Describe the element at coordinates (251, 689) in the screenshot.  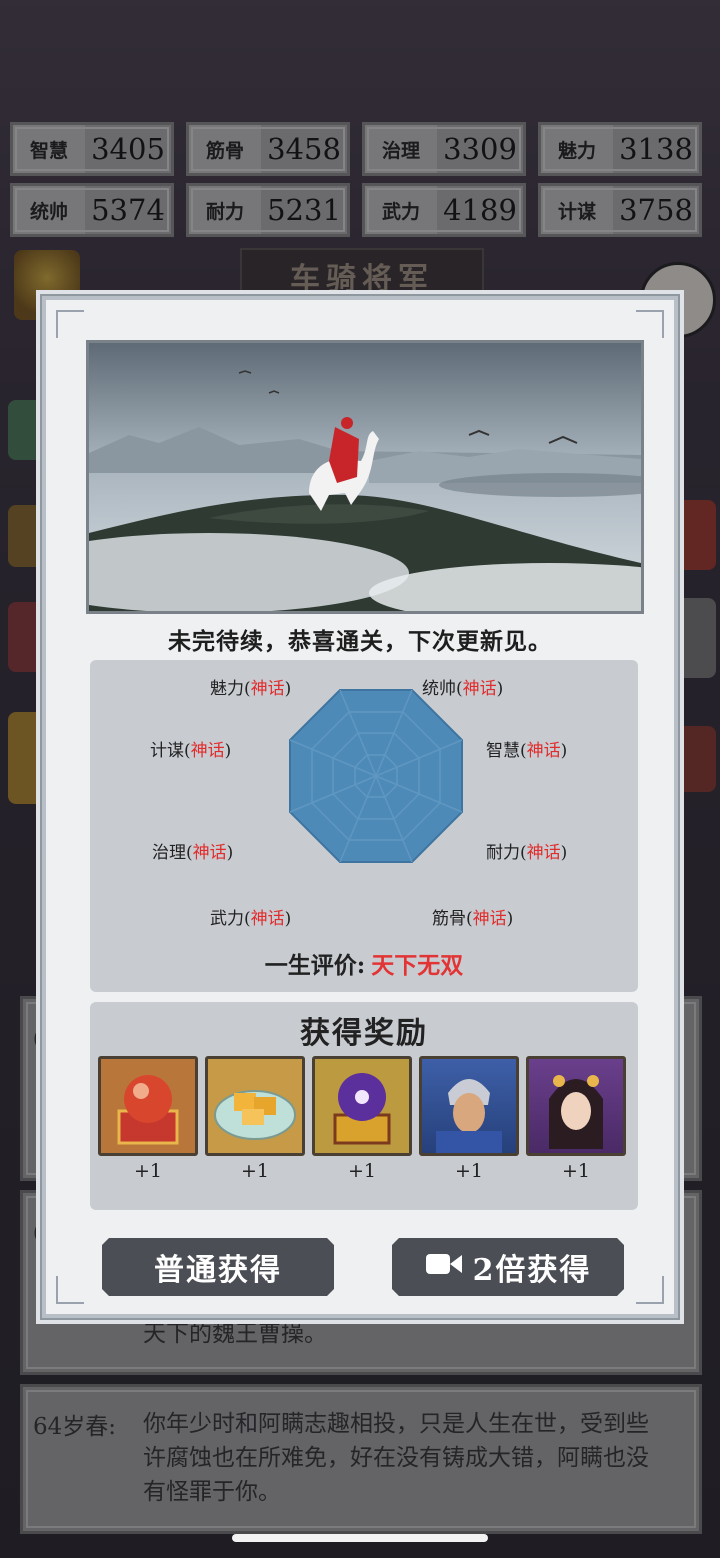
I see `attr-charisma: 魅力(神话)` at that location.